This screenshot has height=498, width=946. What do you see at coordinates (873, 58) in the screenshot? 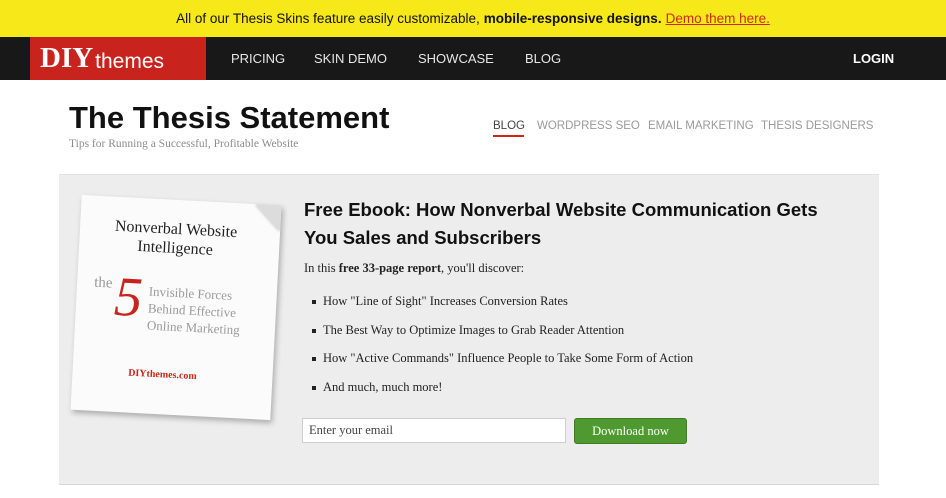
I see `login-link: LOGIN` at bounding box center [873, 58].